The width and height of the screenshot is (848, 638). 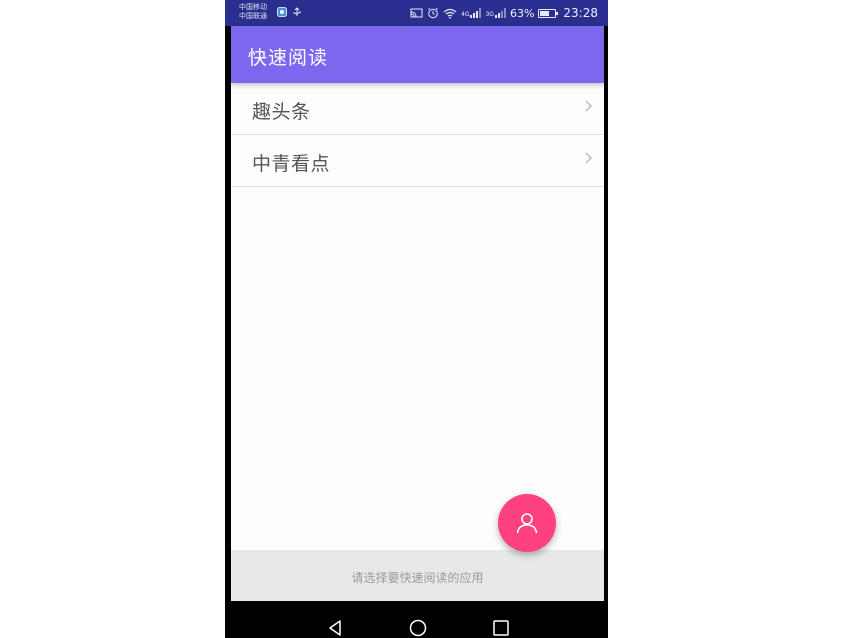 I want to click on list-item-label: 趣头条, so click(x=281, y=112).